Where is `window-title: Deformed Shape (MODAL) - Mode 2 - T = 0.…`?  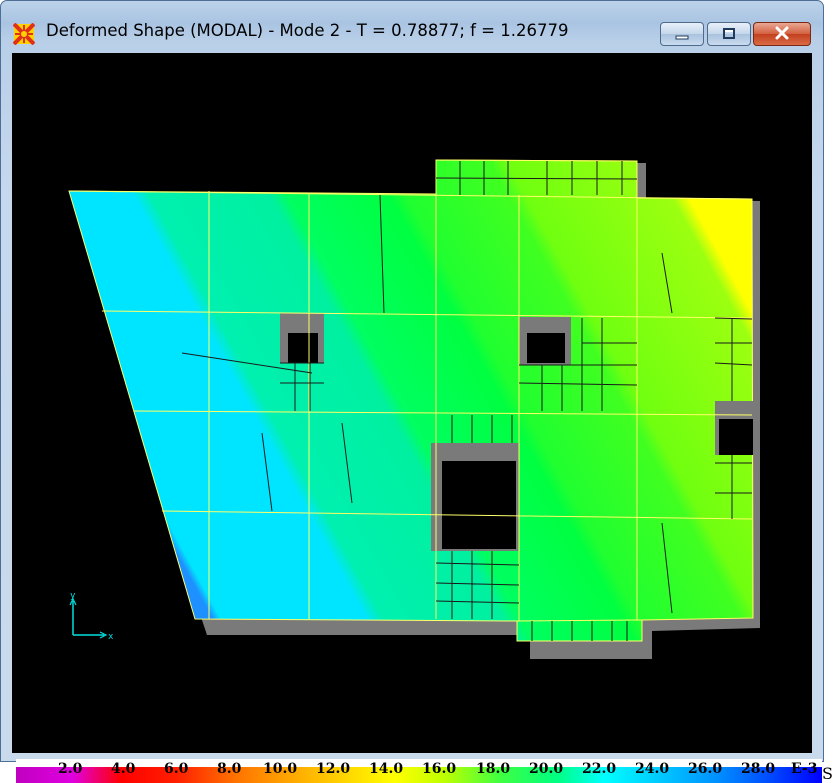 window-title: Deformed Shape (MODAL) - Mode 2 - T = 0.… is located at coordinates (307, 30).